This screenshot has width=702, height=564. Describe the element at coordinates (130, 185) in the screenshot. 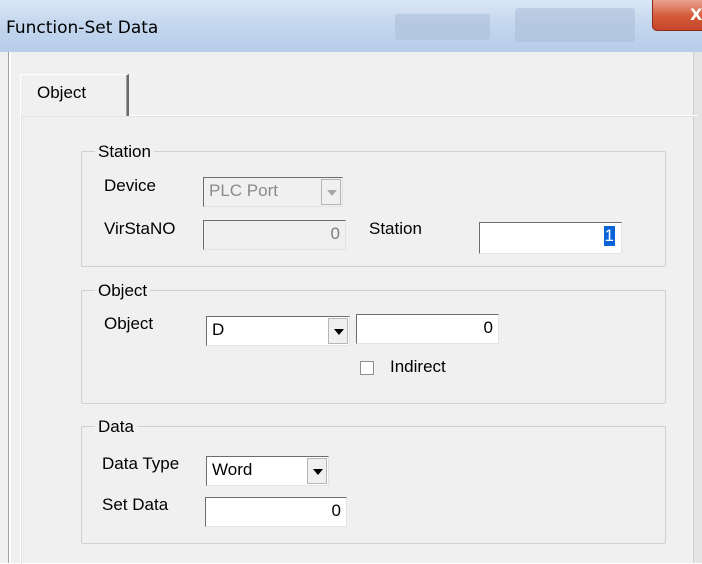

I see `device-label: Device` at that location.